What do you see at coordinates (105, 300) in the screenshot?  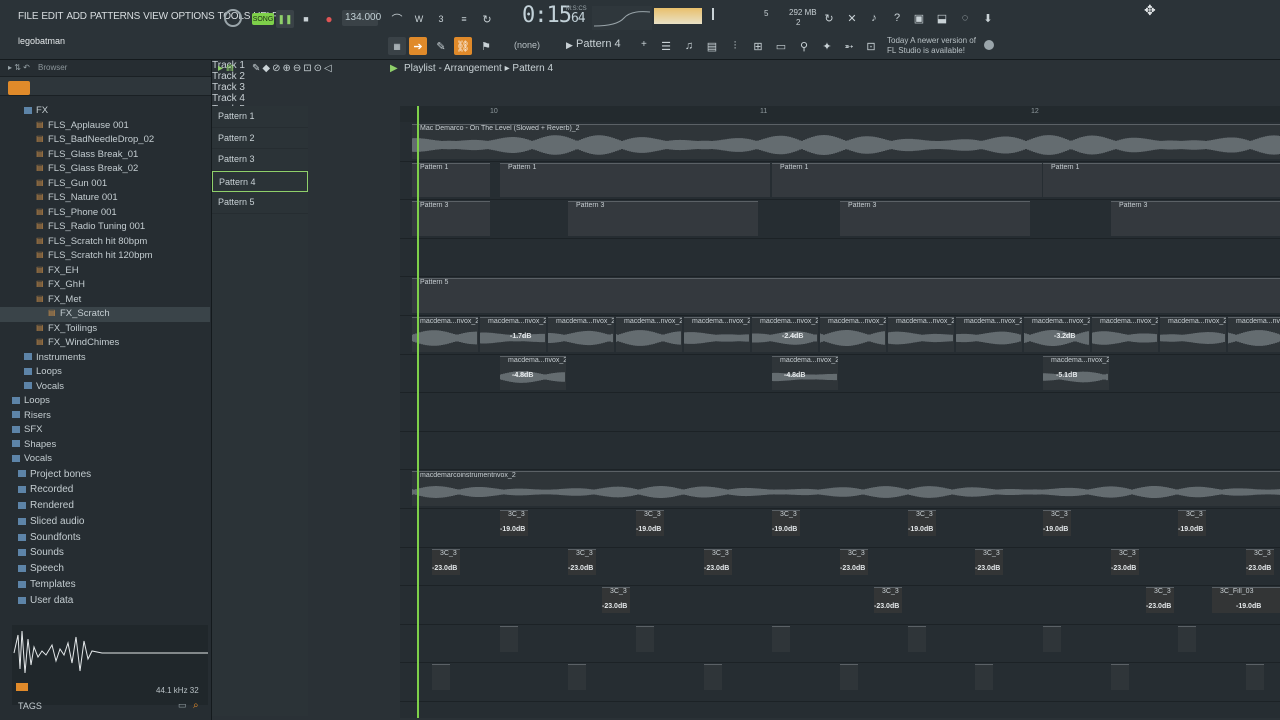 I see `browser-item: ▤ FX_Met` at bounding box center [105, 300].